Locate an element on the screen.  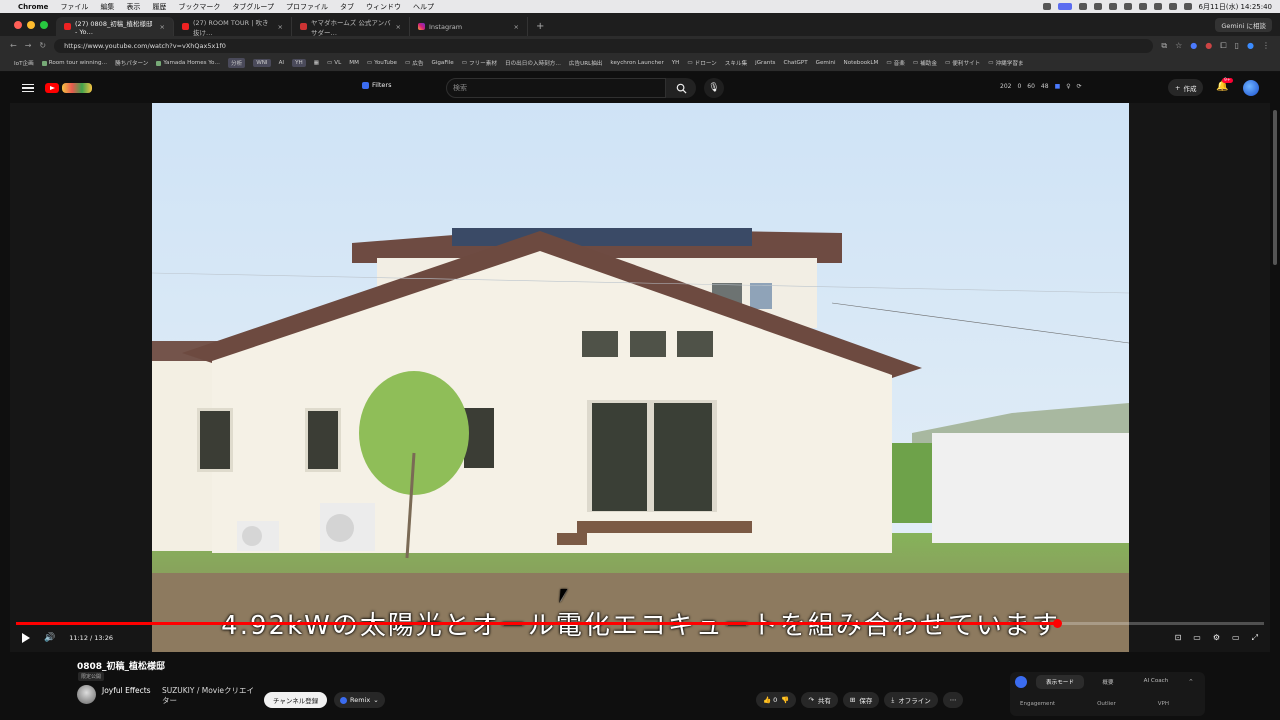
segment-ai-coach: AI Coach is located at coordinates (1156, 682).